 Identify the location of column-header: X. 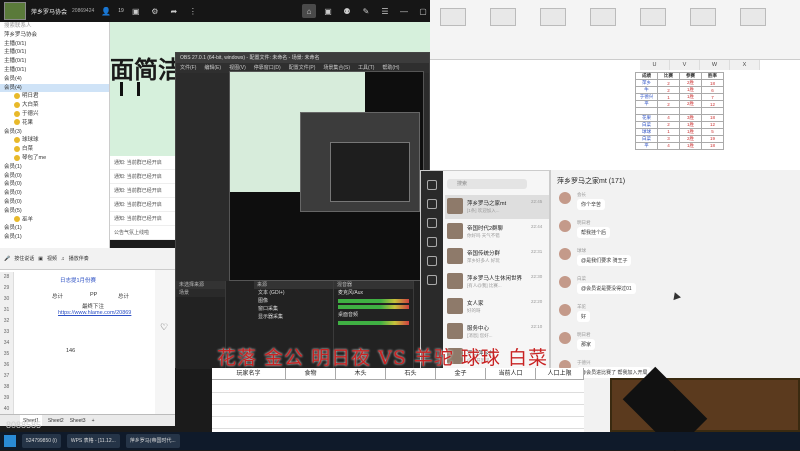
(745, 65).